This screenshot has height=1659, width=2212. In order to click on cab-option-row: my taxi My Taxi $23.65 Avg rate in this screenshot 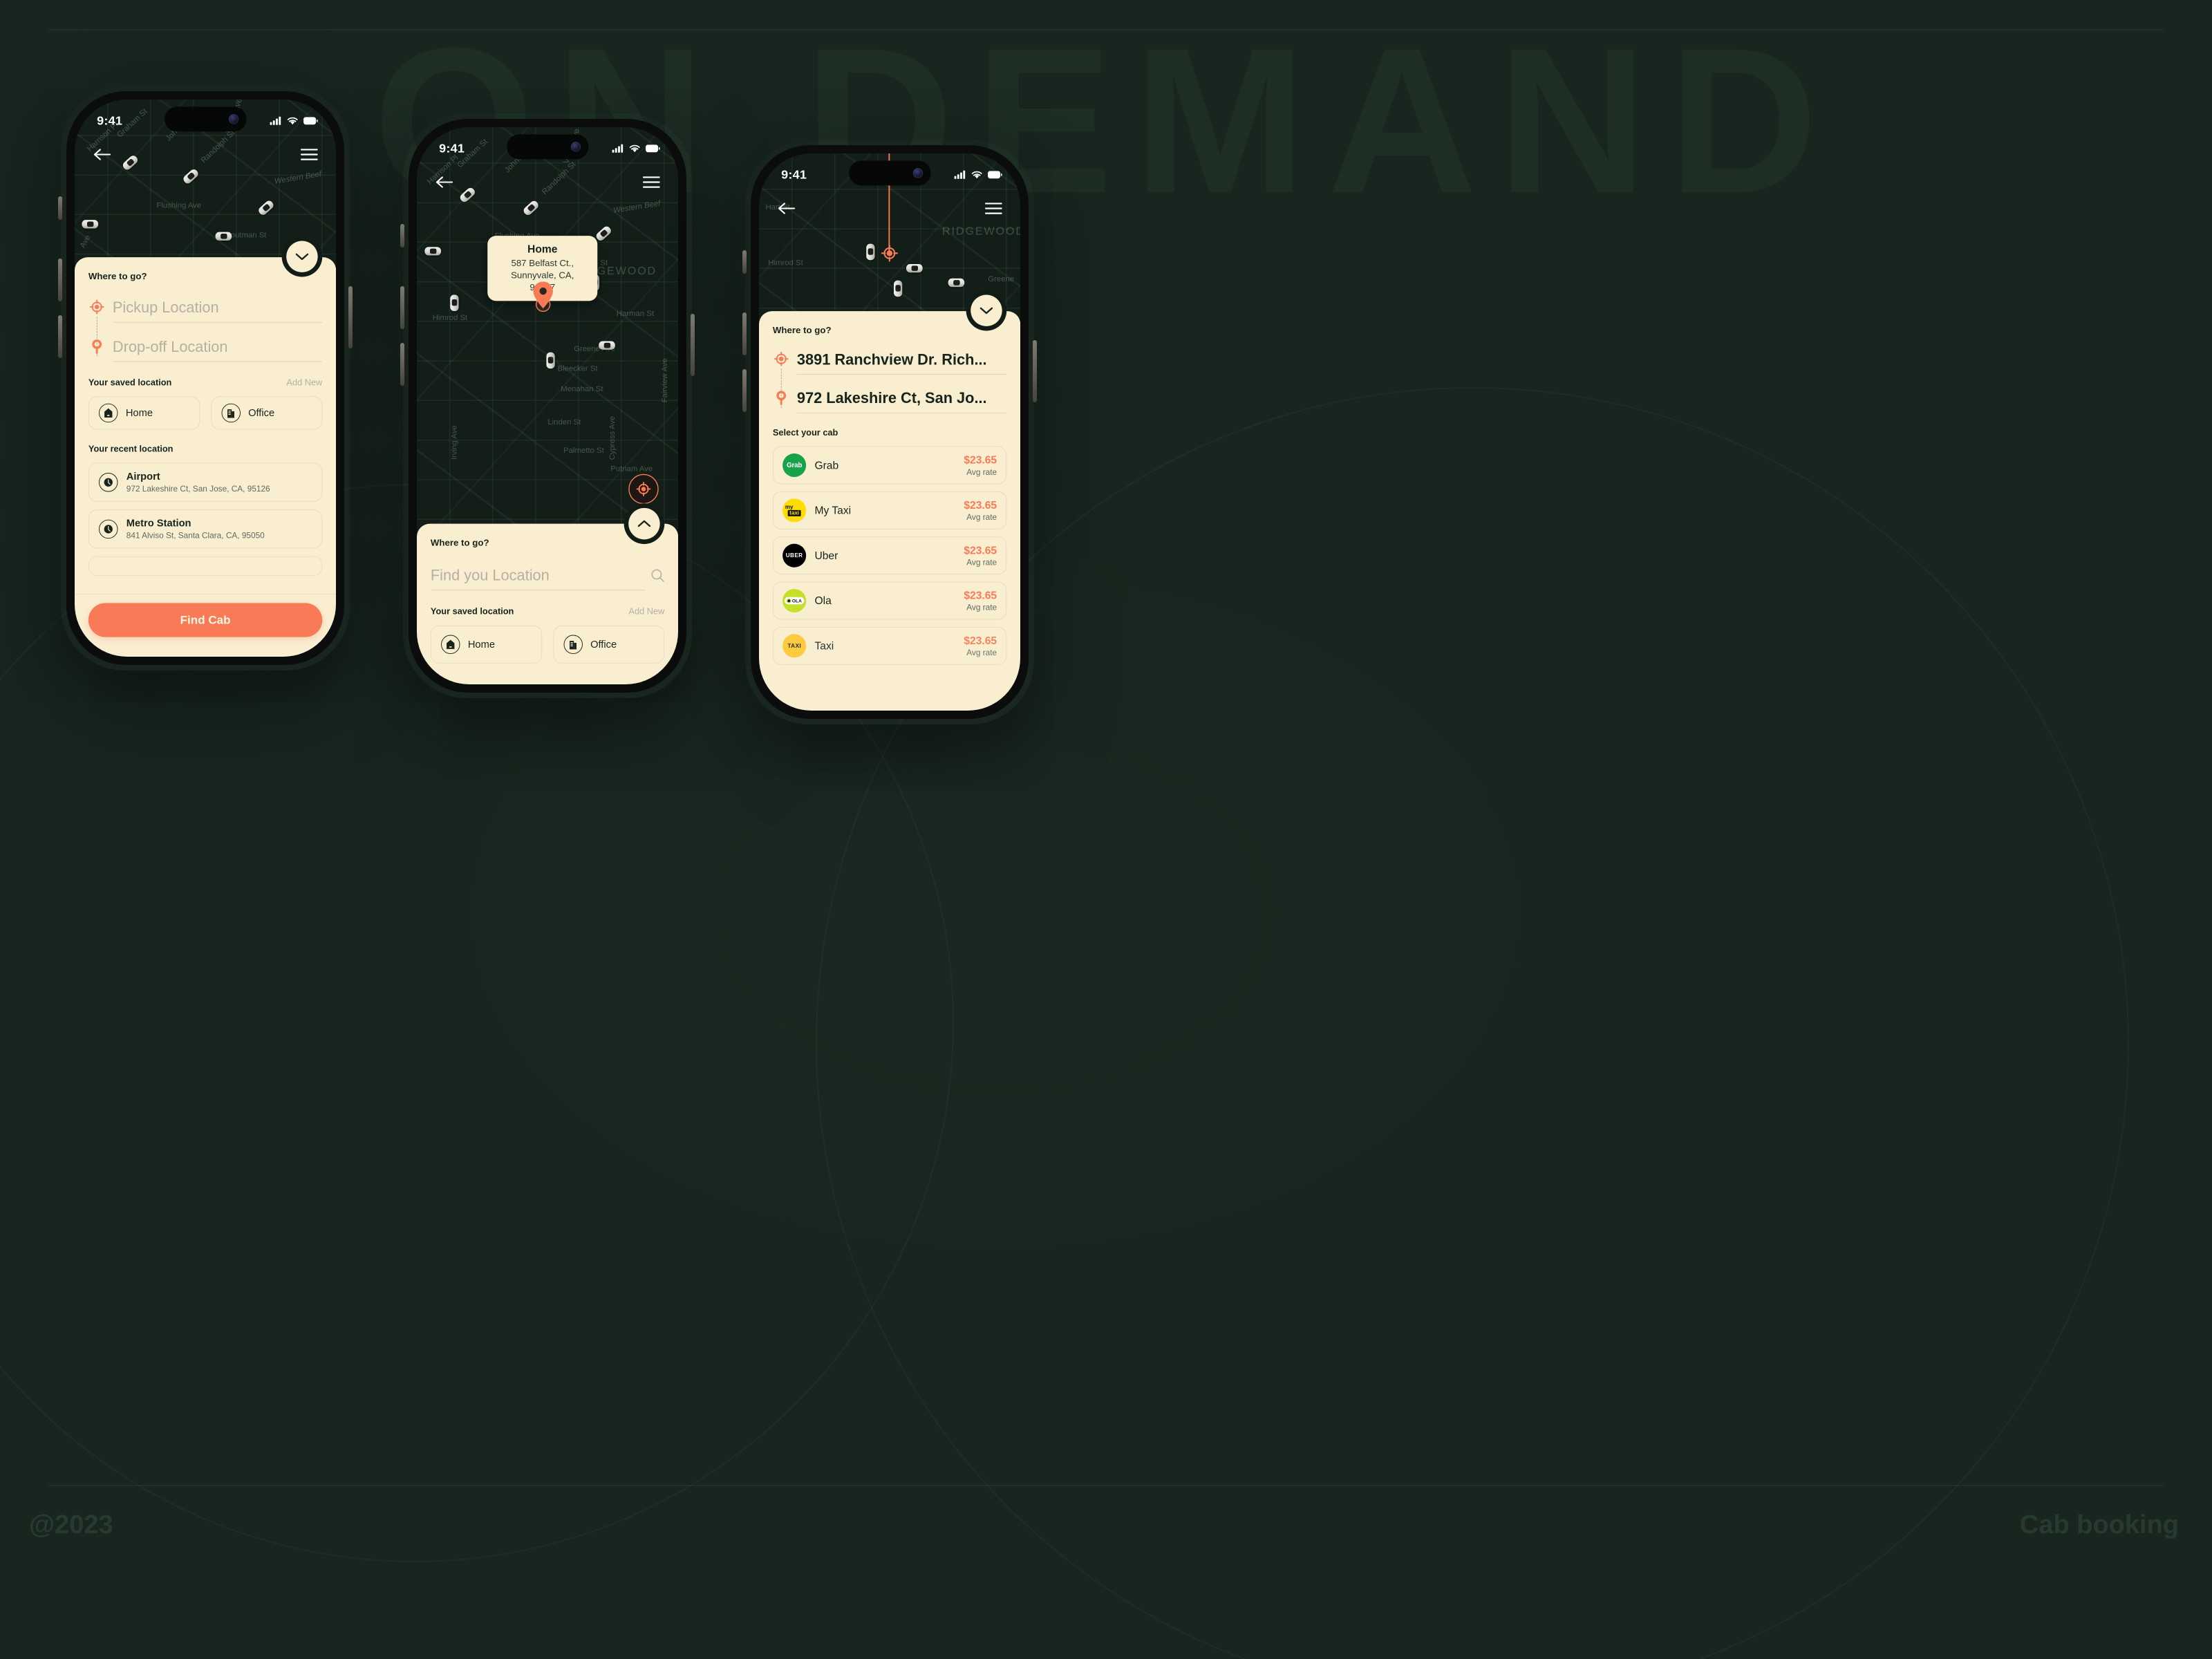, I will do `click(889, 510)`.